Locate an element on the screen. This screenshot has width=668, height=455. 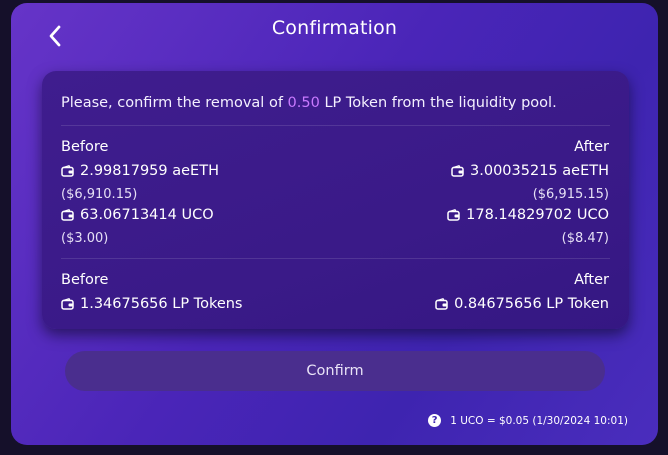
lp-after-label: After is located at coordinates (591, 280).